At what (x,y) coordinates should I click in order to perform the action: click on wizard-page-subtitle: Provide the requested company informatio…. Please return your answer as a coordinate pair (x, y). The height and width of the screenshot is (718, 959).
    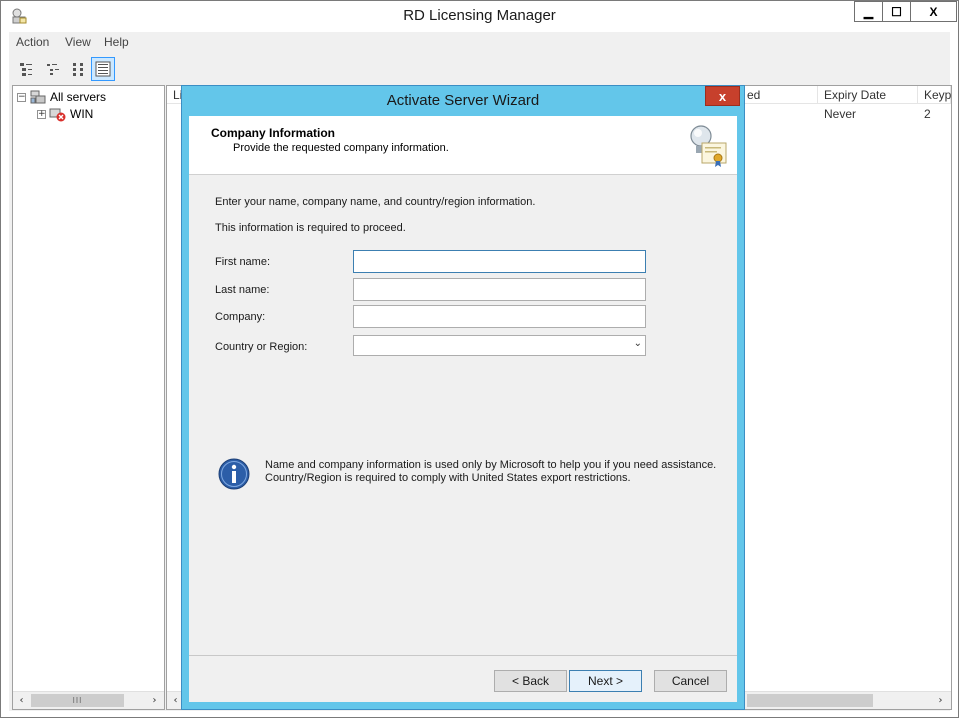
    Looking at the image, I should click on (341, 148).